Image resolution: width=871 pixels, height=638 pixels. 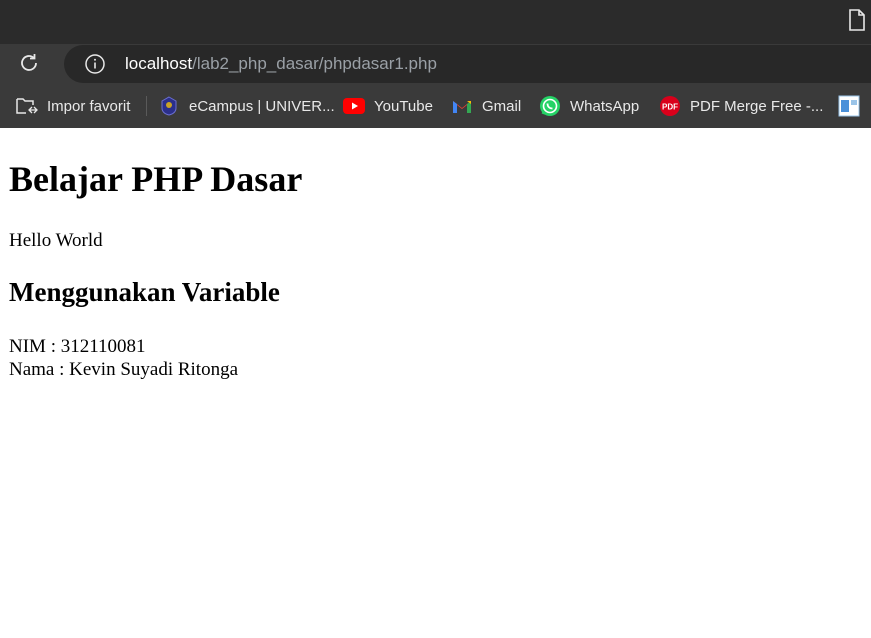 What do you see at coordinates (169, 106) in the screenshot?
I see `ecampus-icon` at bounding box center [169, 106].